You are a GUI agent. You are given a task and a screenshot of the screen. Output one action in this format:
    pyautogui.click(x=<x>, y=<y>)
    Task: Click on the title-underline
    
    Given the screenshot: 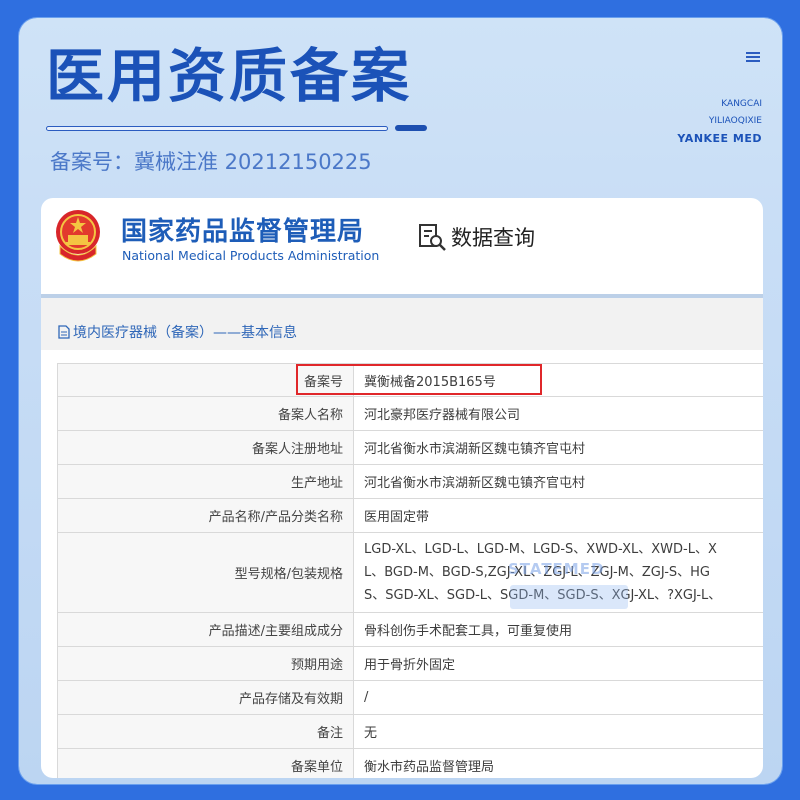 What is the action you would take?
    pyautogui.click(x=217, y=128)
    